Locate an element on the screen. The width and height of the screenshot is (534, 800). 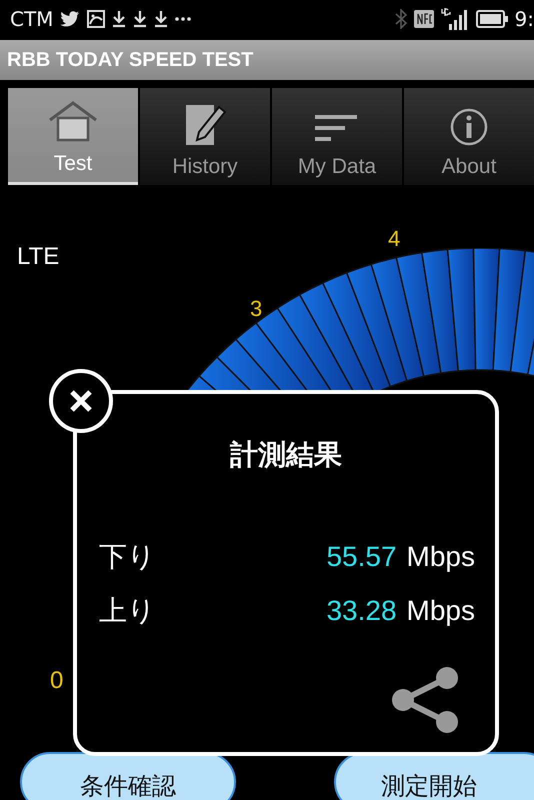
house-icon is located at coordinates (73, 122).